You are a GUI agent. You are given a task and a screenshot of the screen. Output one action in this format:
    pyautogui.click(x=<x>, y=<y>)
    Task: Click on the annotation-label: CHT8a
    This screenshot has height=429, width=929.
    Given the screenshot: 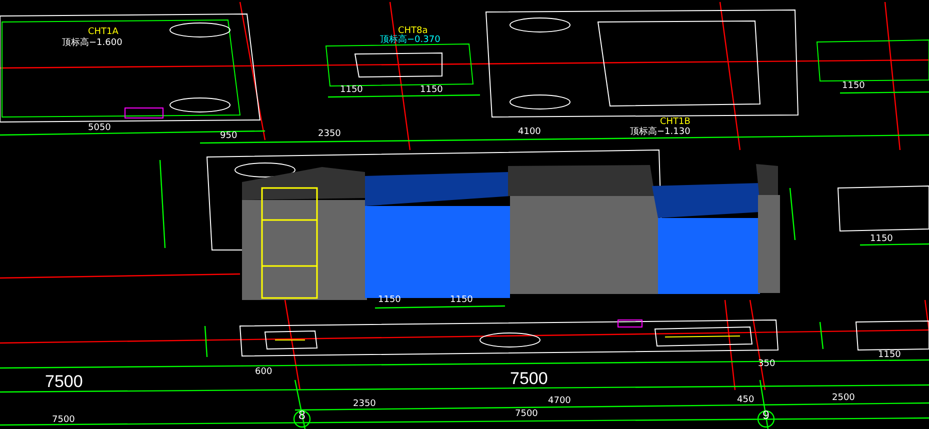 What is the action you would take?
    pyautogui.click(x=413, y=31)
    